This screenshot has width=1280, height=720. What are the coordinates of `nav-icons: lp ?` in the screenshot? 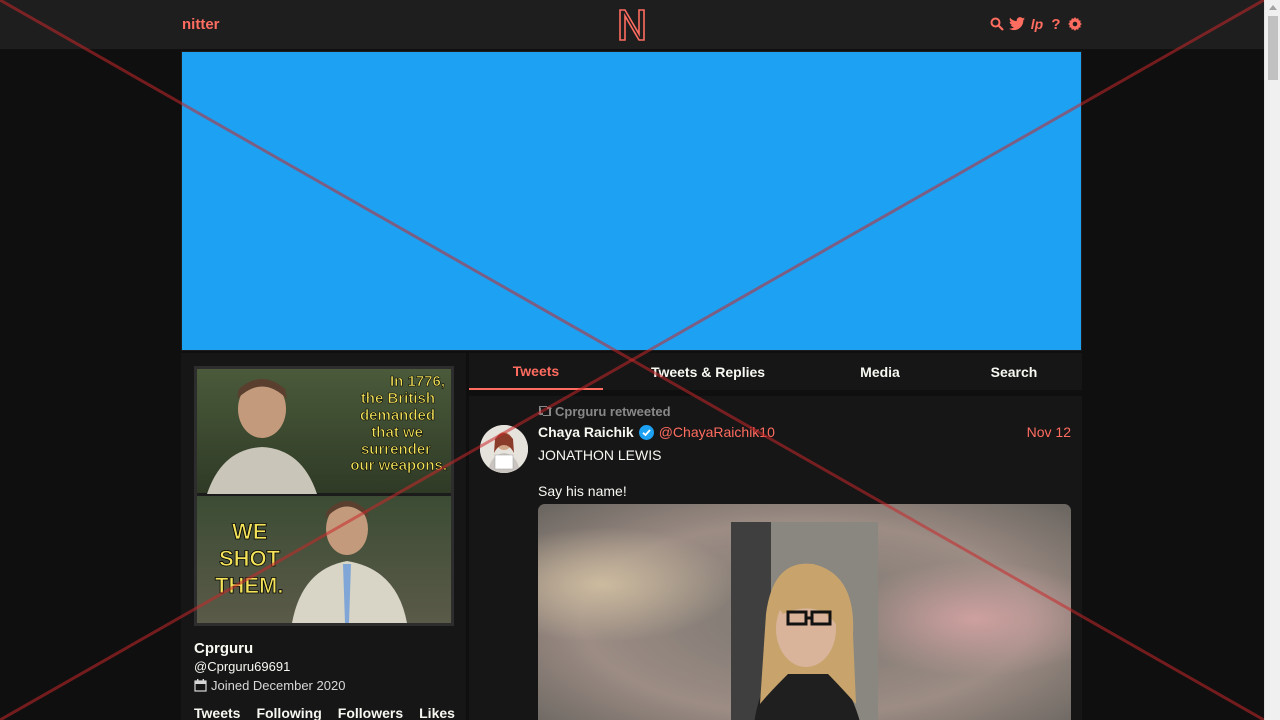 It's located at (1036, 24).